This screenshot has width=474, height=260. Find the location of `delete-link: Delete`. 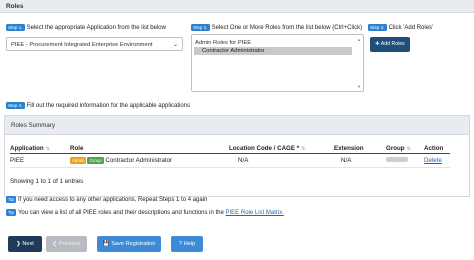

delete-link: Delete is located at coordinates (433, 160).